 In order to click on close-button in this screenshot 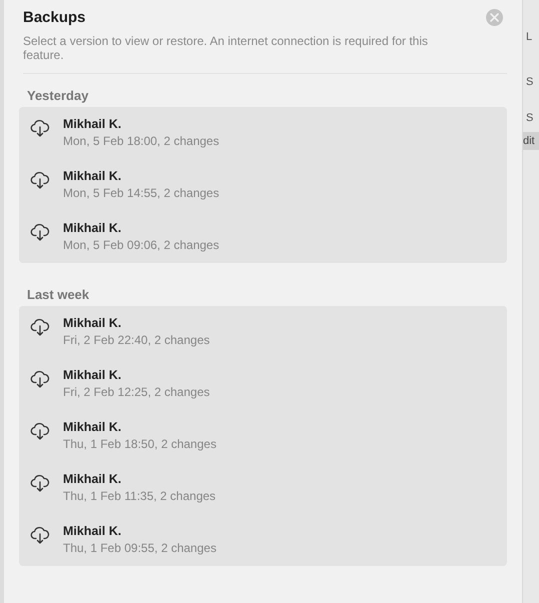, I will do `click(494, 17)`.